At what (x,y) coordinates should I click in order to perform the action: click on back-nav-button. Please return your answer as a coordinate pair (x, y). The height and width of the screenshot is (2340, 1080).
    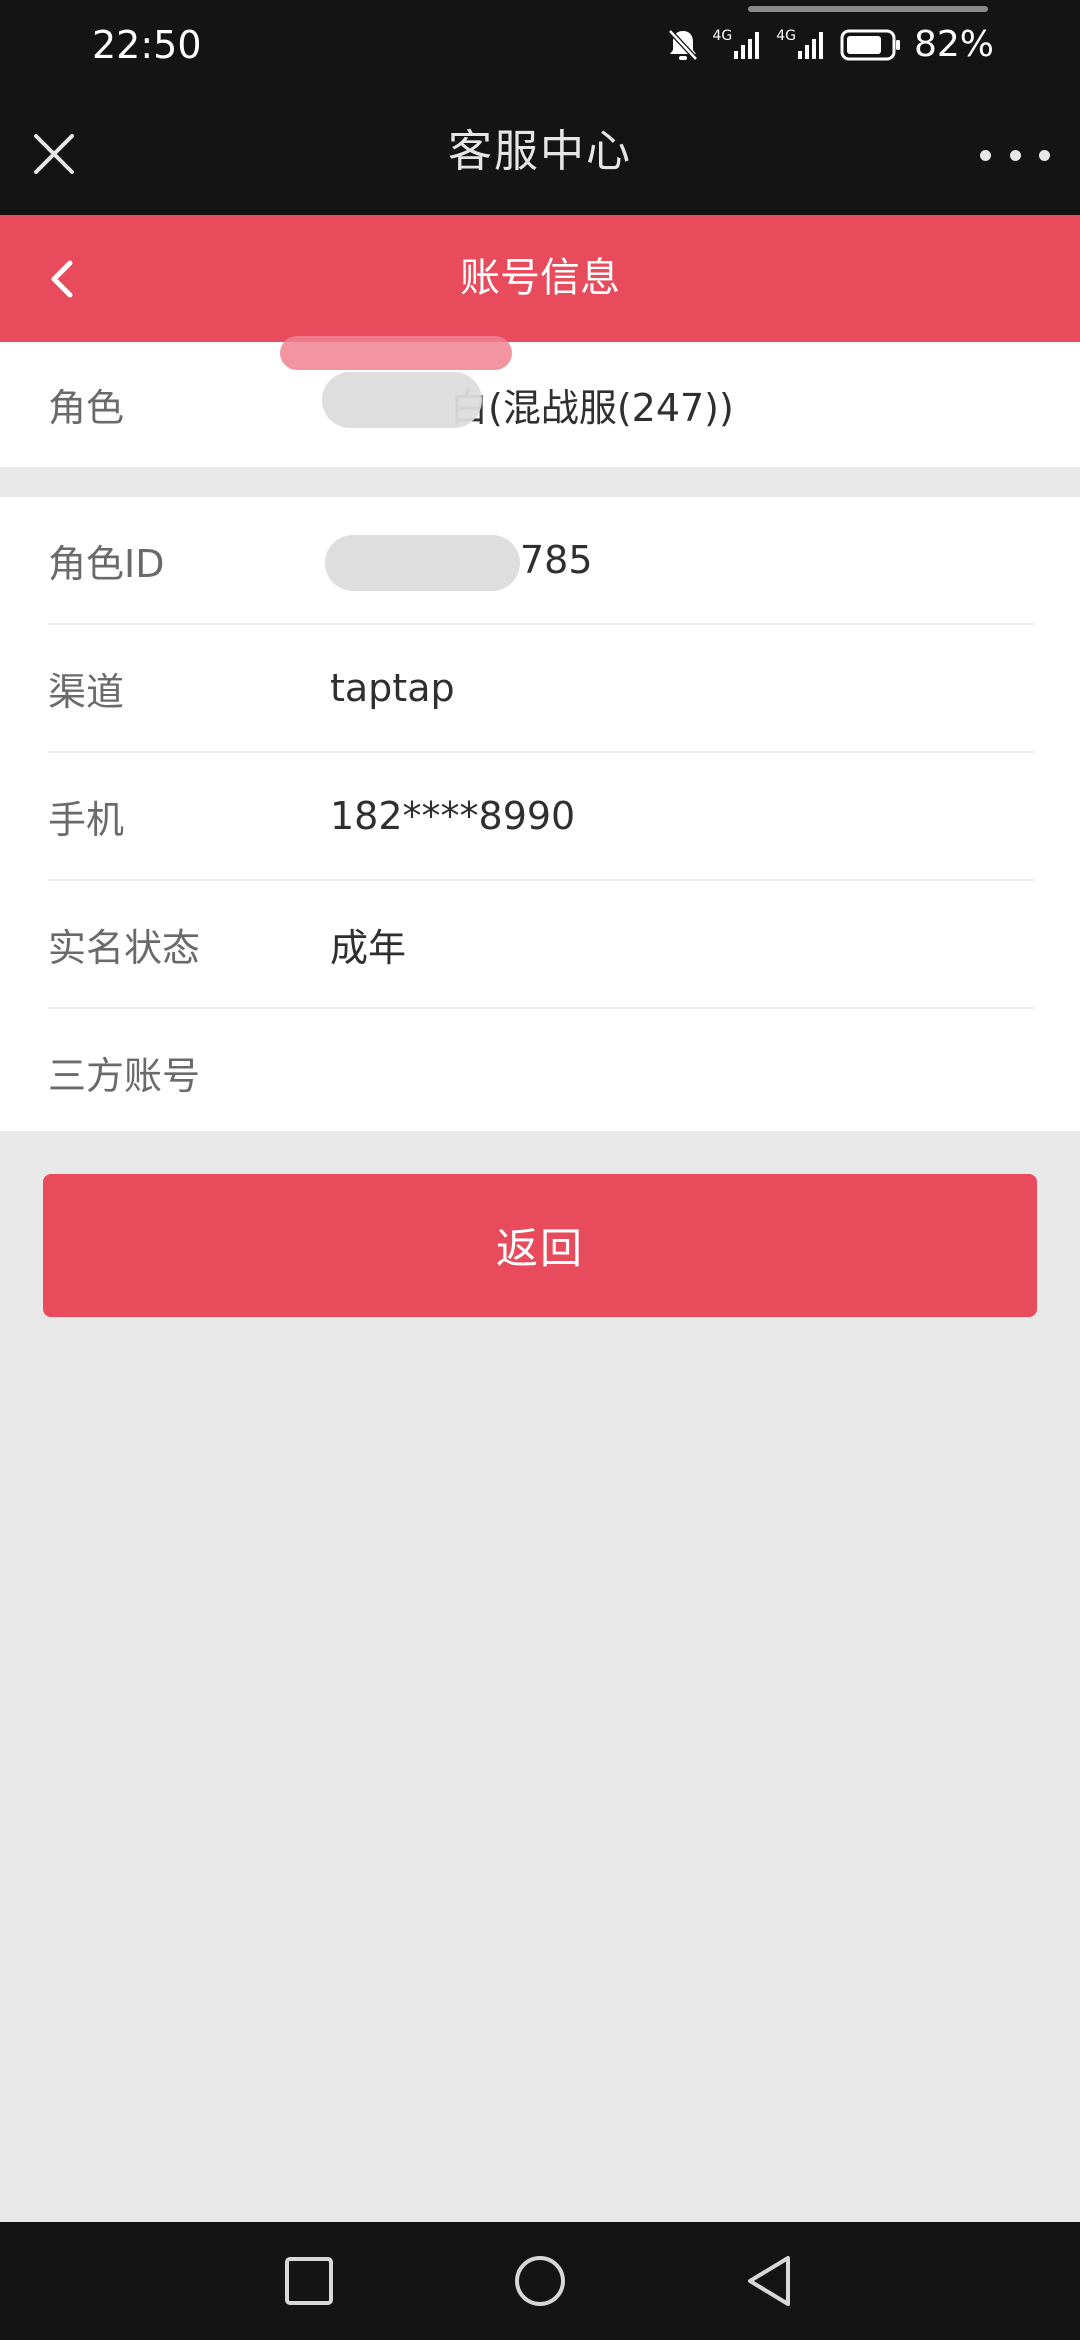
    Looking at the image, I should click on (771, 2281).